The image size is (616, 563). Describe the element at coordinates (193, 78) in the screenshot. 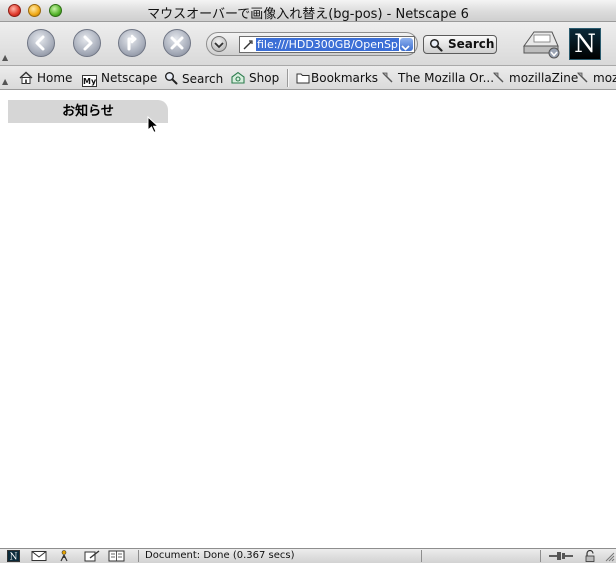

I see `personal-item-search: Search` at that location.